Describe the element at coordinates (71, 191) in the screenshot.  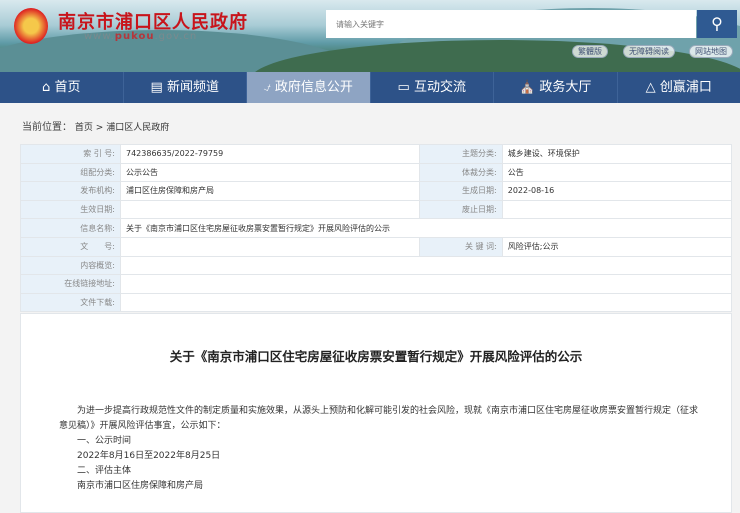
I see `org-label: 发布机构:` at that location.